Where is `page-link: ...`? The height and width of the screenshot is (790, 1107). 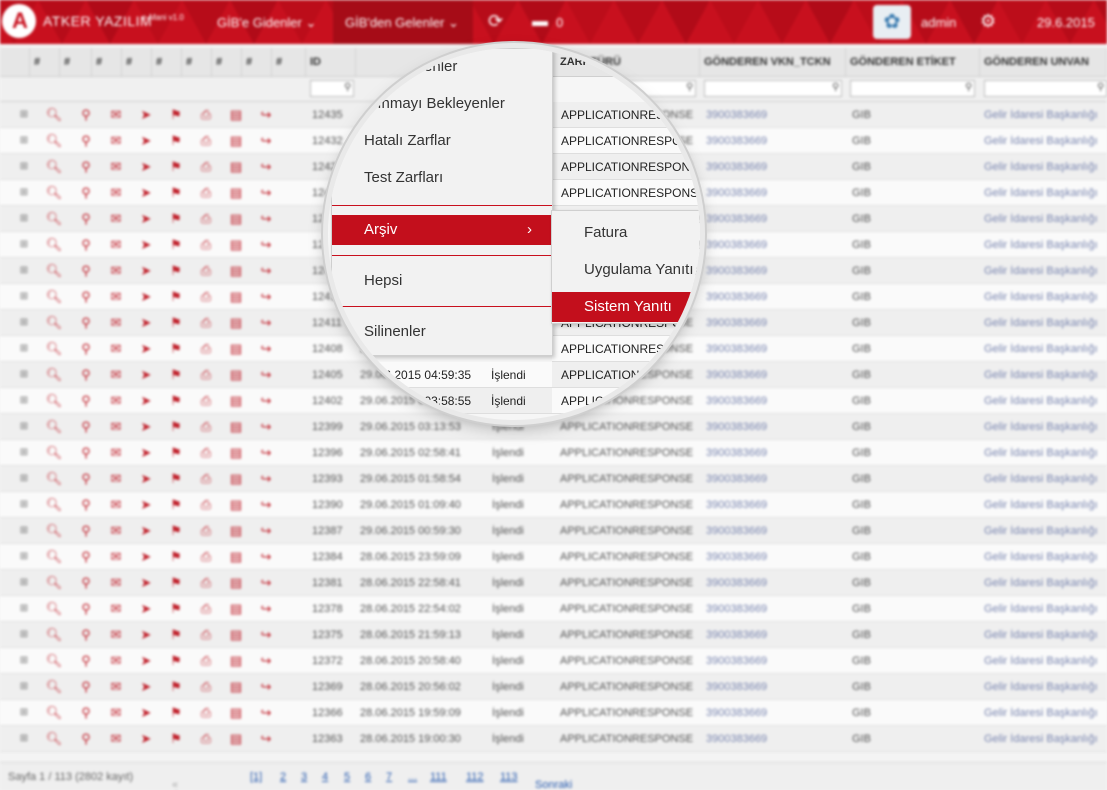 page-link: ... is located at coordinates (412, 777).